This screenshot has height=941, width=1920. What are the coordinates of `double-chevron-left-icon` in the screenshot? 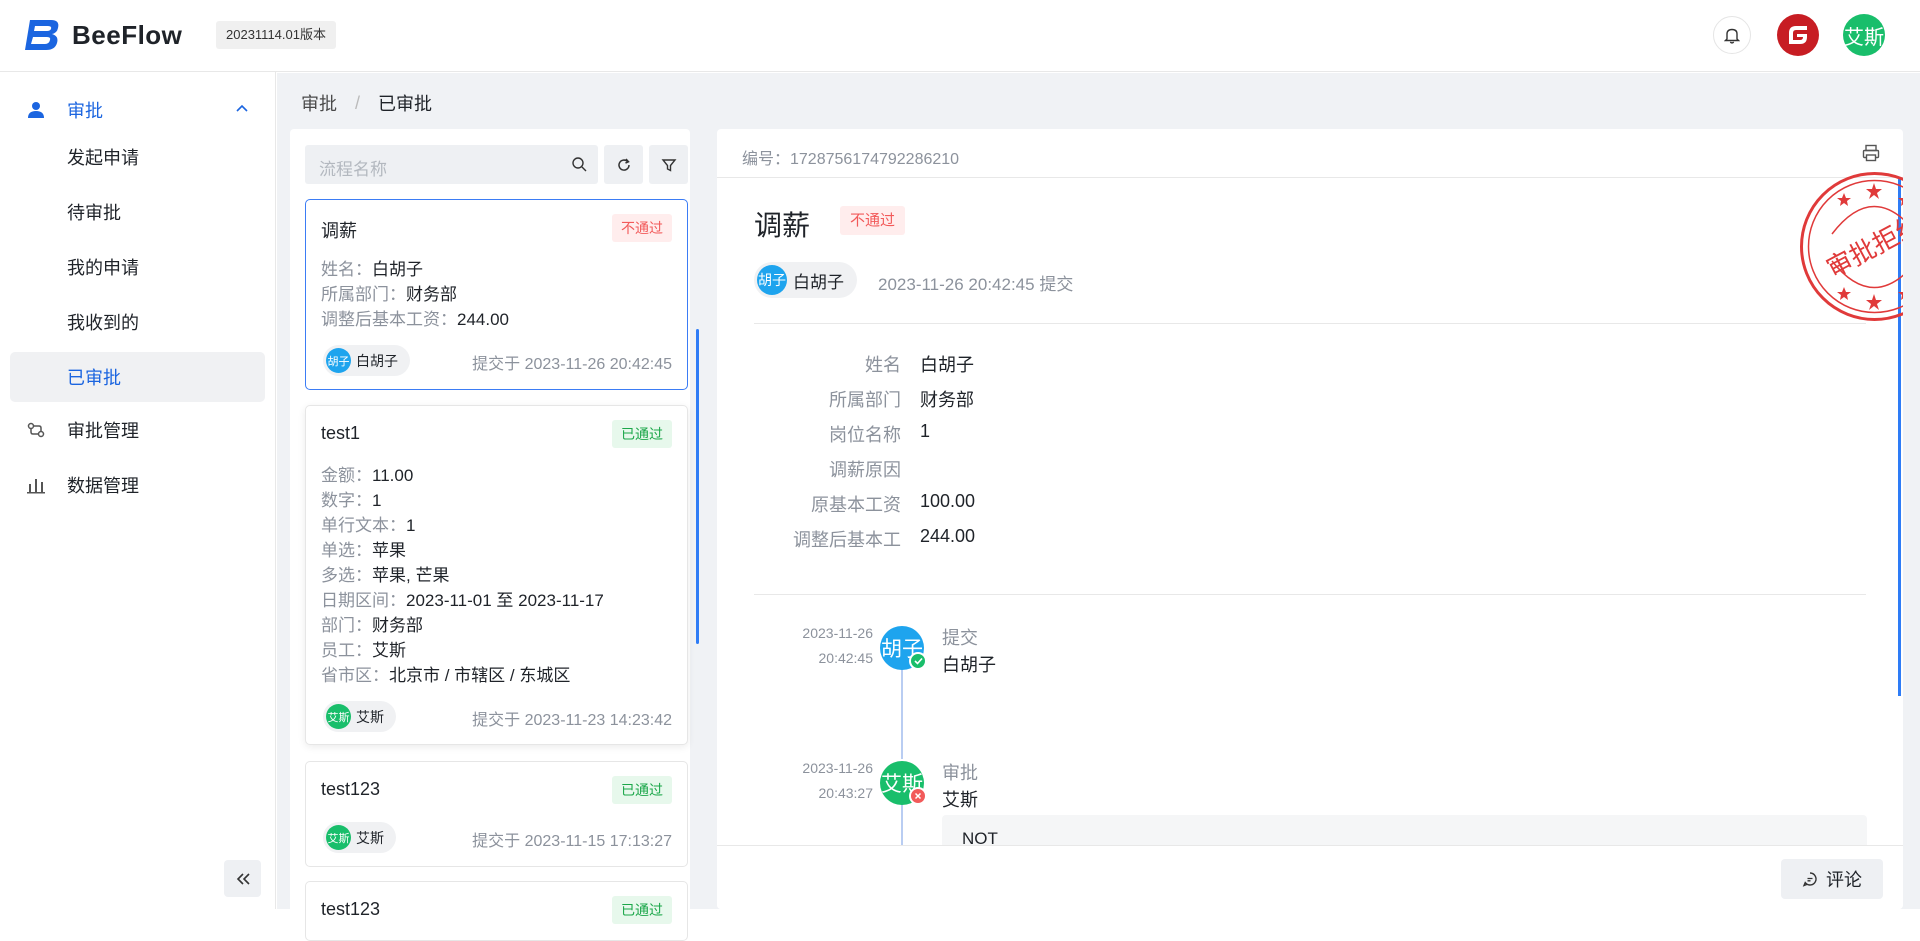 It's located at (243, 878).